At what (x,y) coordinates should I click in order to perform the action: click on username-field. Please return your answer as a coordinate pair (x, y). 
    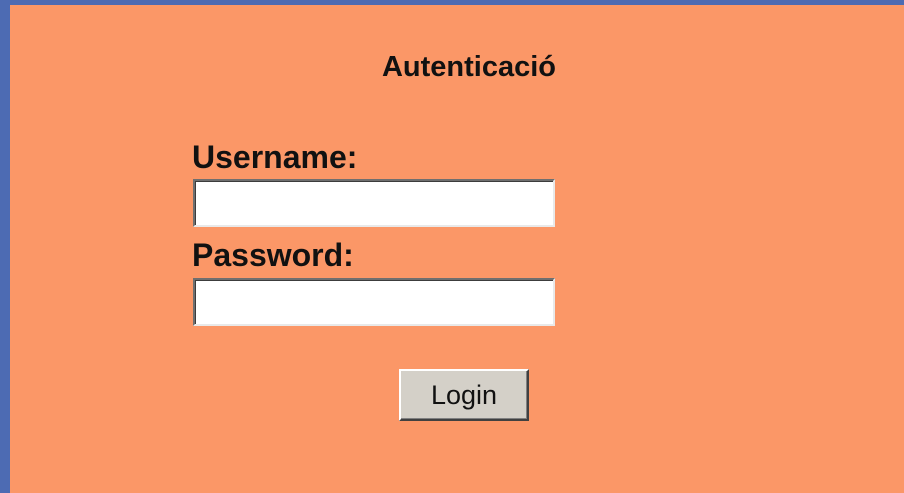
    Looking at the image, I should click on (374, 203).